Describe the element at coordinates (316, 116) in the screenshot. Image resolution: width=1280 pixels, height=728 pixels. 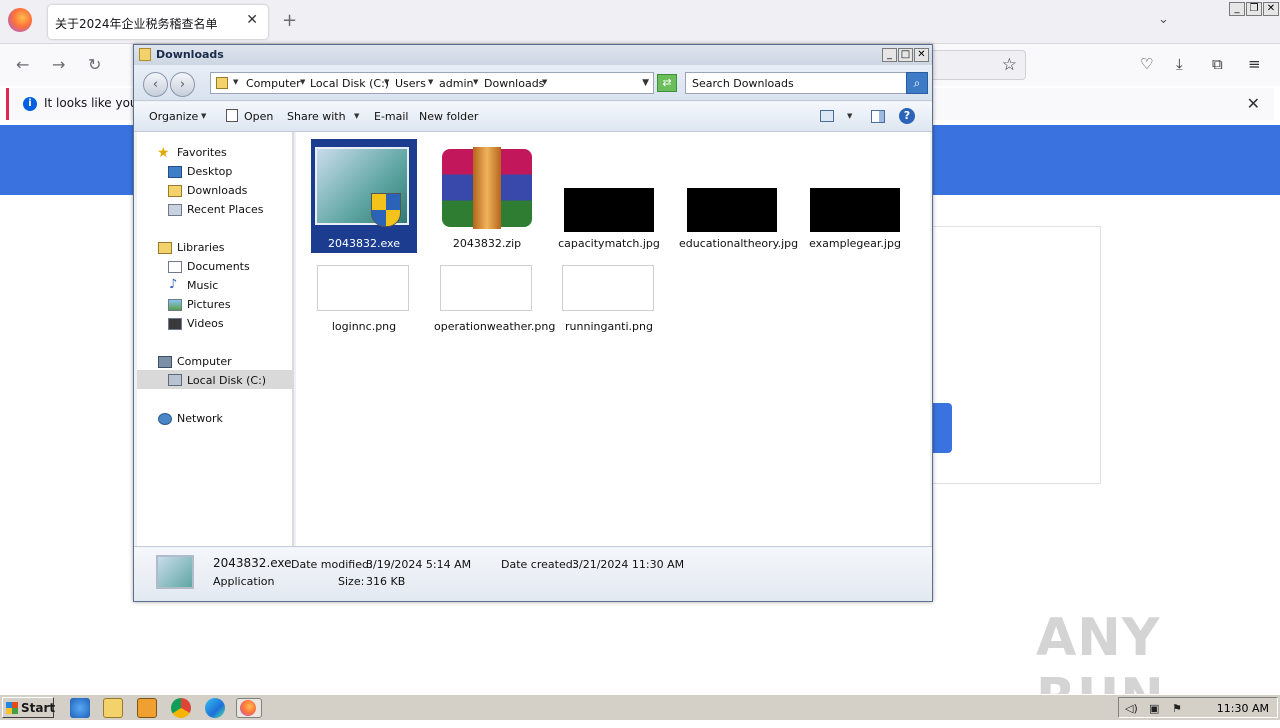
I see `share-with-button: Share with` at that location.